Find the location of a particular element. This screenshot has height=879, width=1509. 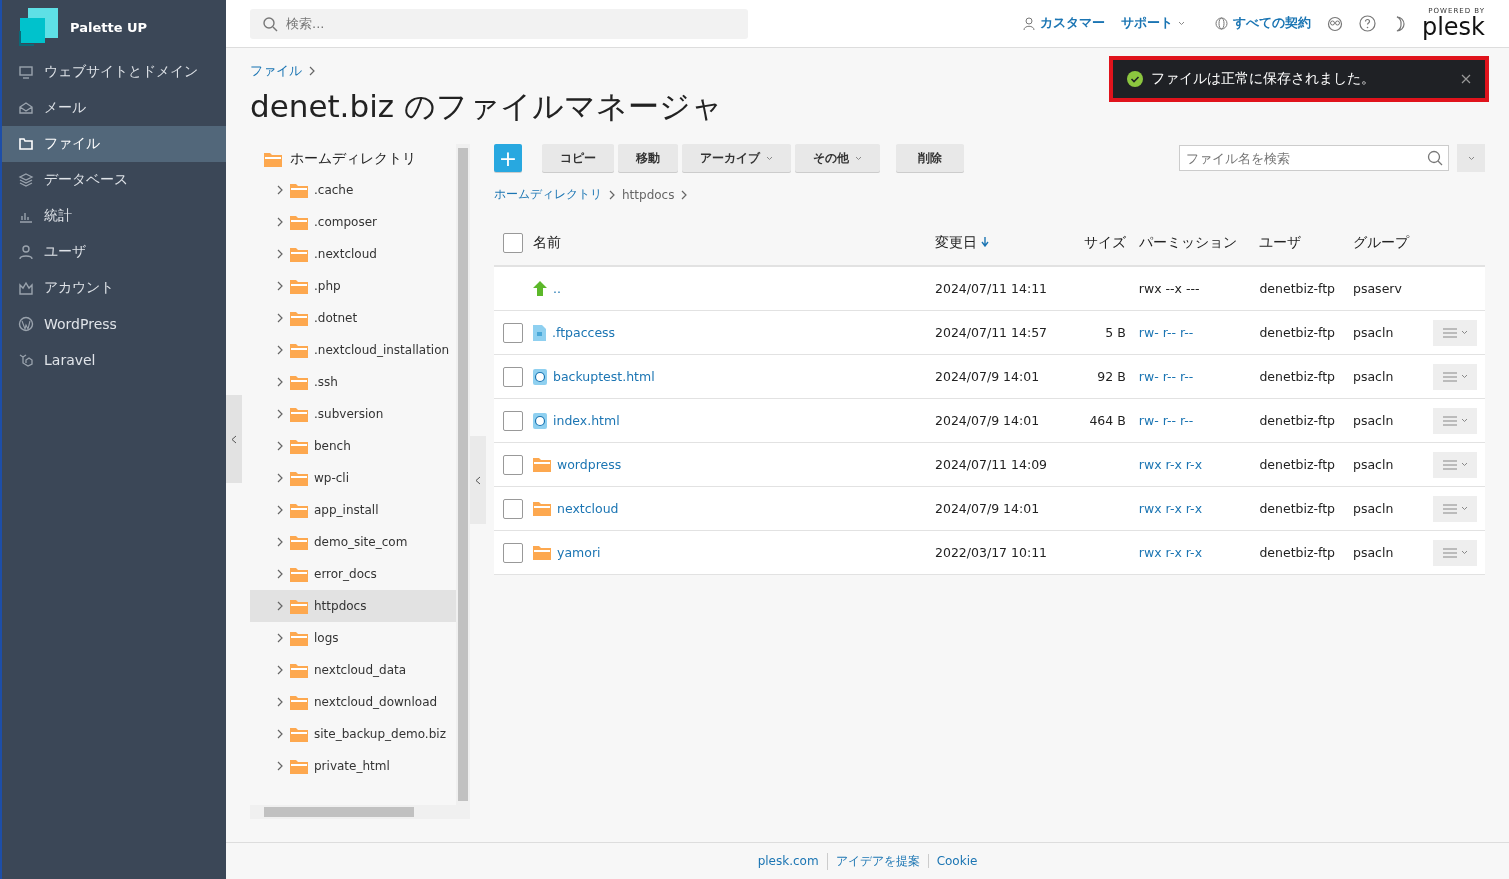

tree-item: nextcloud_data is located at coordinates (353, 670).